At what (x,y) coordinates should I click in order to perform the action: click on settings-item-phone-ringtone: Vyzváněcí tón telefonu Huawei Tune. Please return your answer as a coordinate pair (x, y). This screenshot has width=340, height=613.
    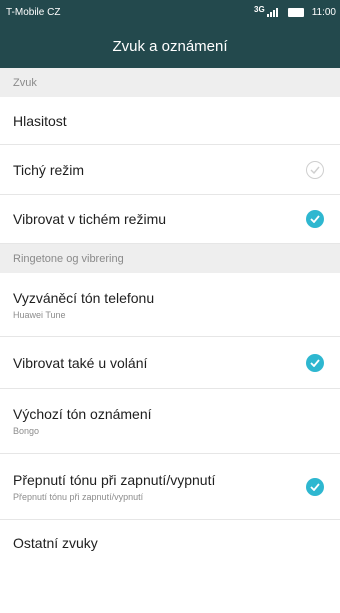
    Looking at the image, I should click on (170, 305).